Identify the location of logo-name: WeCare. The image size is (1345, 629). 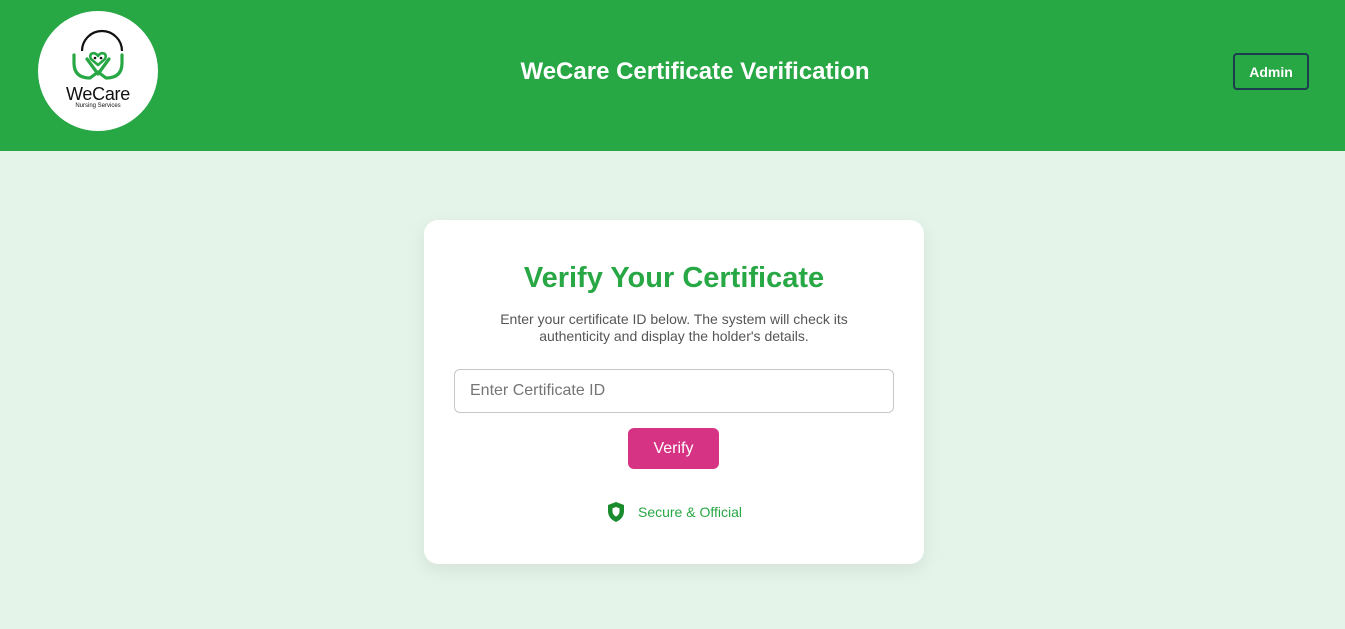
(98, 94).